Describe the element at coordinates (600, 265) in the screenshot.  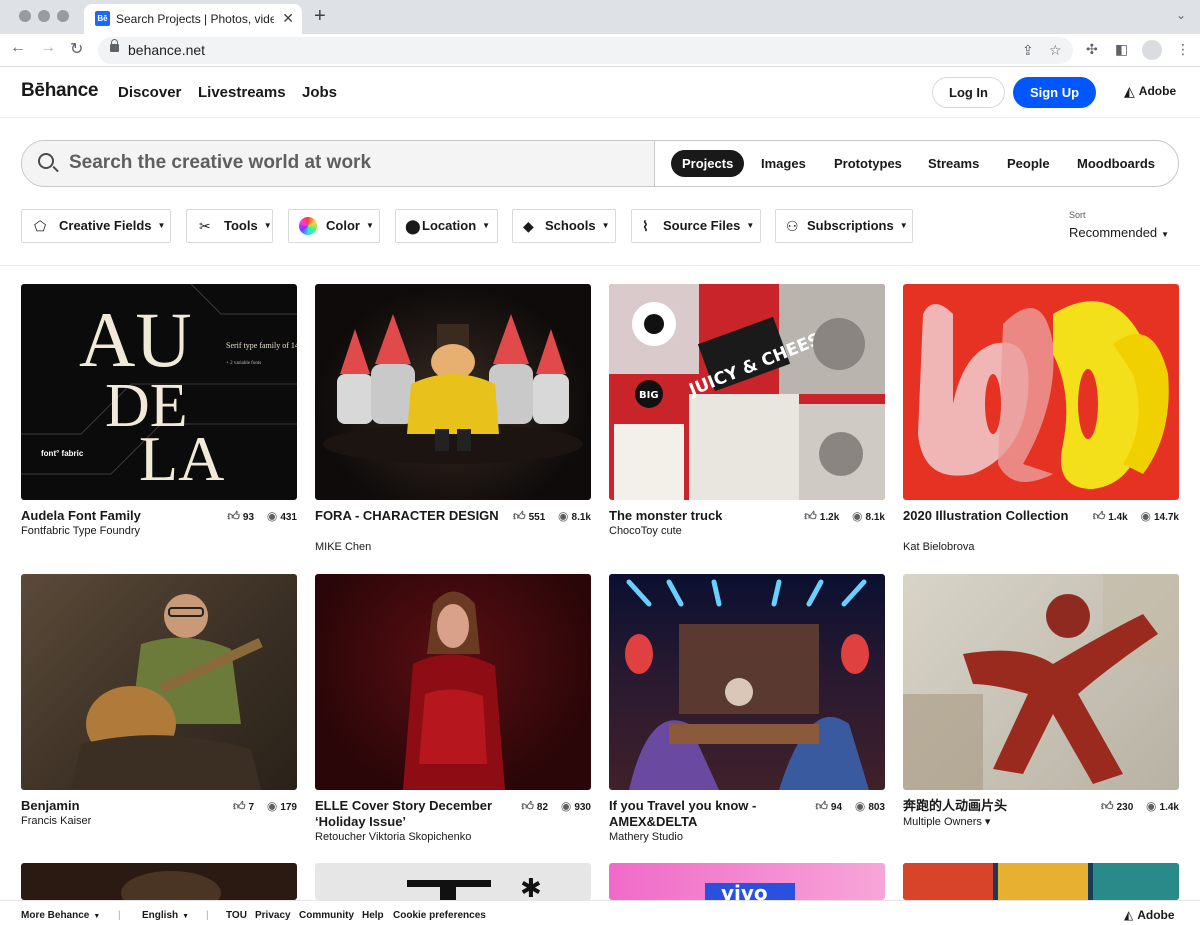
I see `divider` at that location.